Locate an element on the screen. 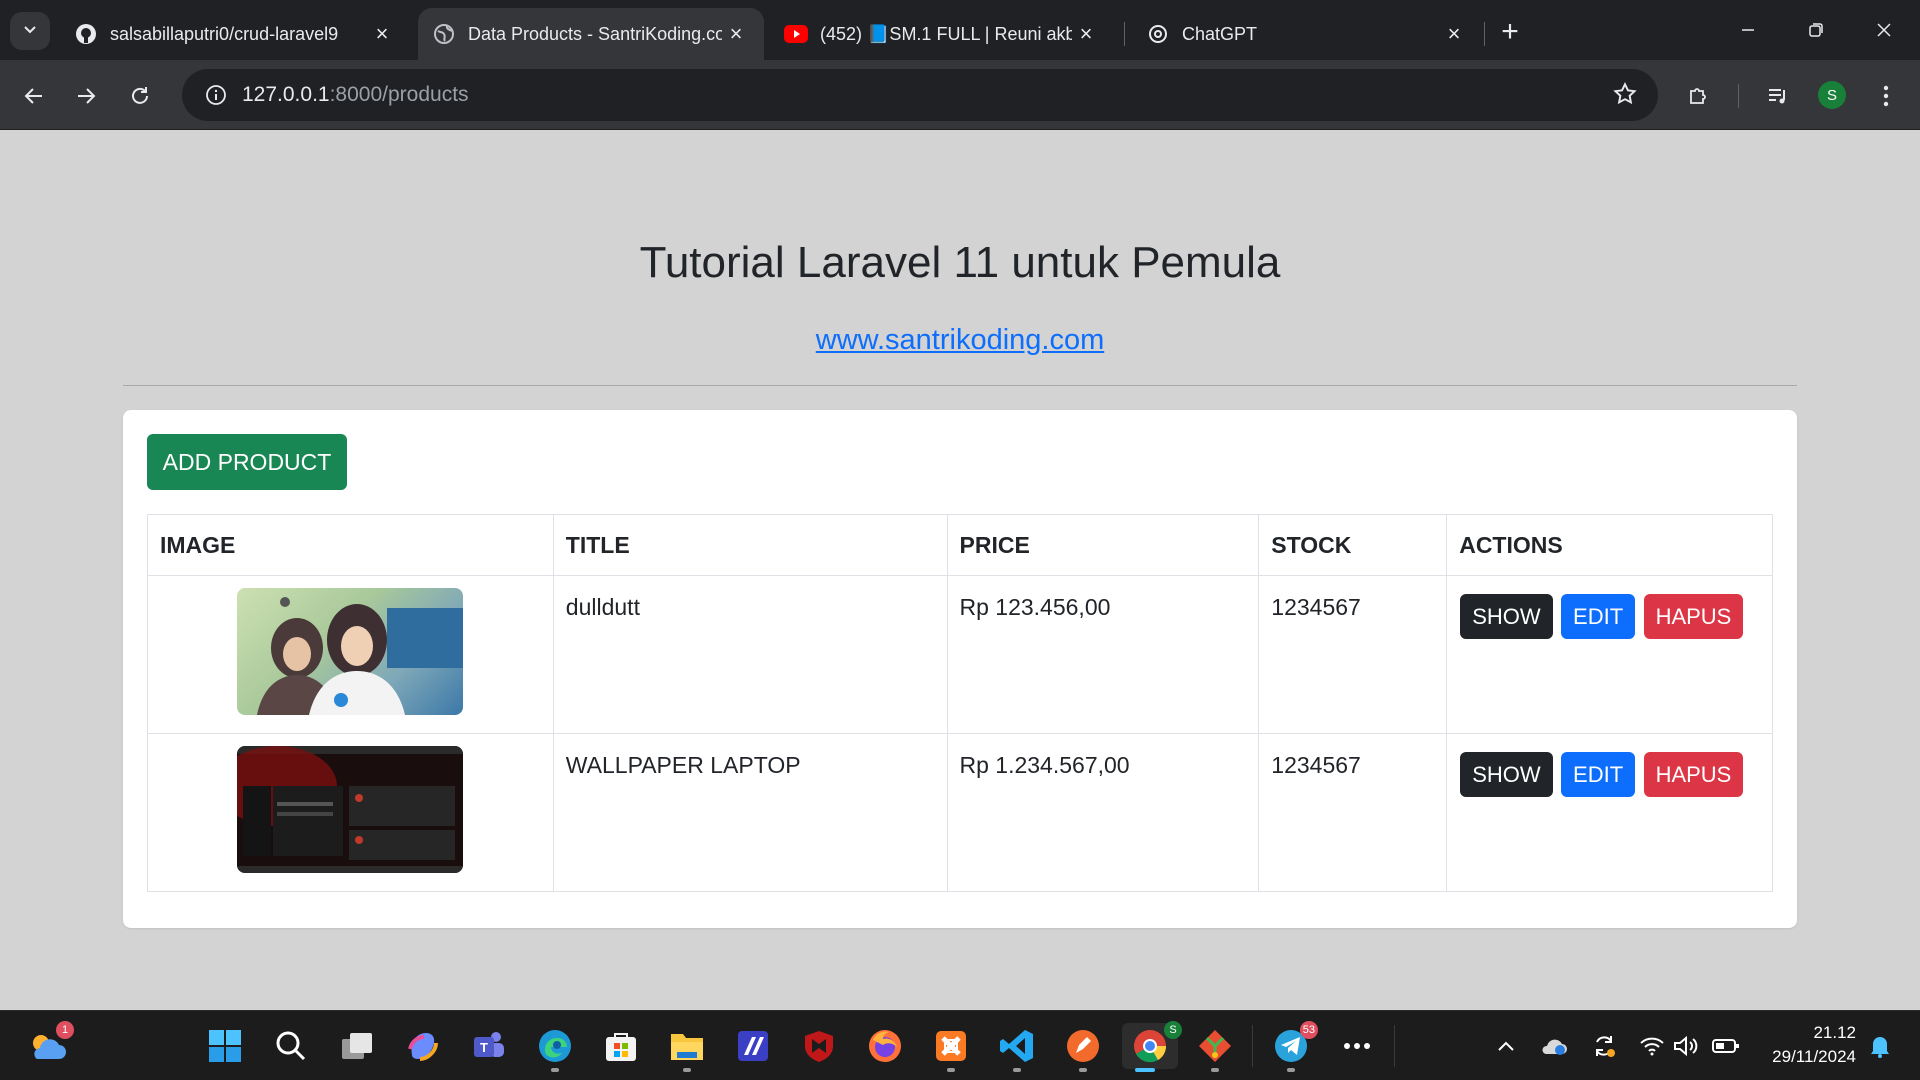  teams-button: T is located at coordinates (489, 1046).